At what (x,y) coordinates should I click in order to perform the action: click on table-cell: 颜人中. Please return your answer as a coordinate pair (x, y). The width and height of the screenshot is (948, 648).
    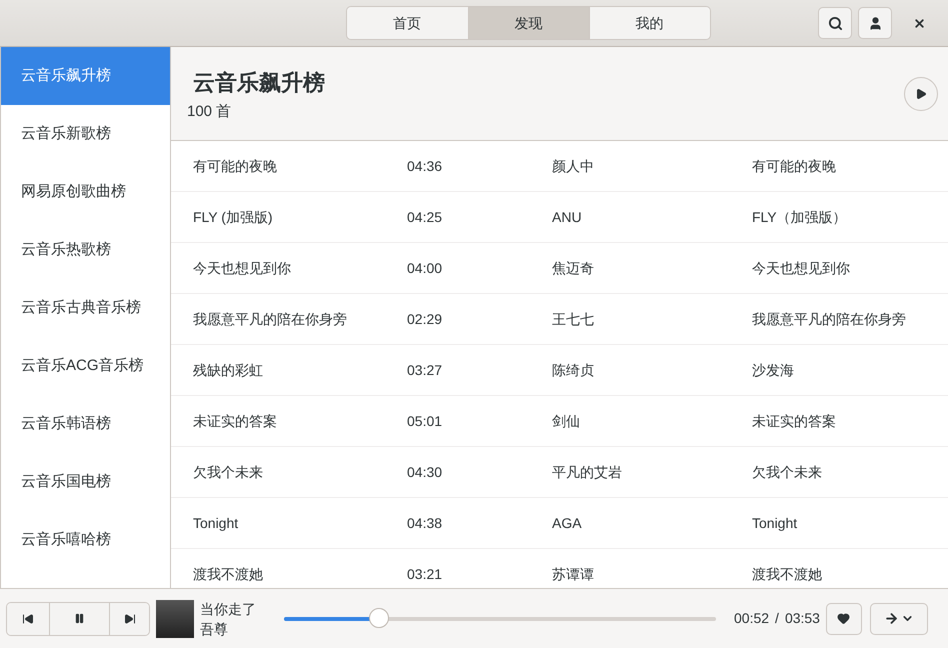
    Looking at the image, I should click on (573, 166).